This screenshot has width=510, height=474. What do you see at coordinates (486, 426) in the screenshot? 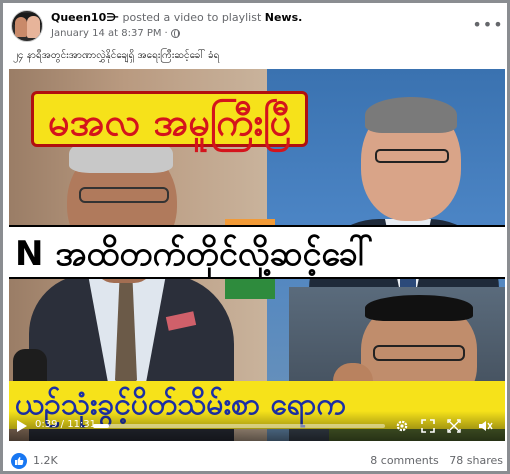
I see `volume-icon` at bounding box center [486, 426].